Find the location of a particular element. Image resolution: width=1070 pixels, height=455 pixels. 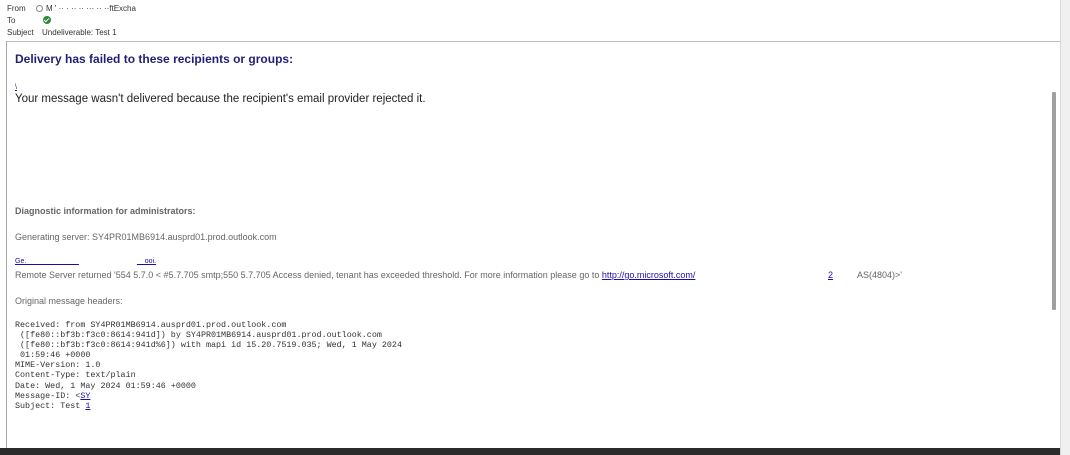

check-icon is located at coordinates (47, 20).